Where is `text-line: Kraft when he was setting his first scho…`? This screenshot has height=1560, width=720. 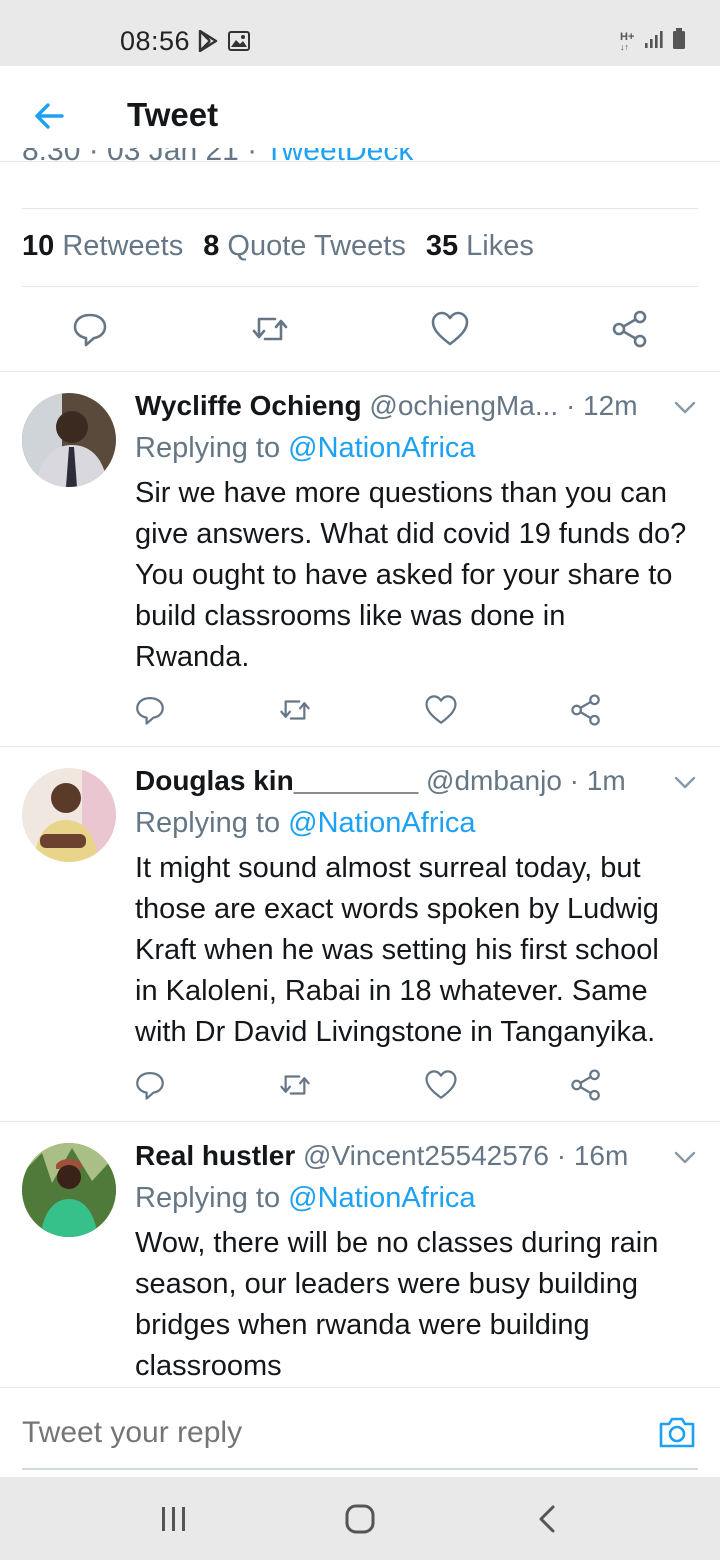 text-line: Kraft when he was setting his first scho… is located at coordinates (397, 950).